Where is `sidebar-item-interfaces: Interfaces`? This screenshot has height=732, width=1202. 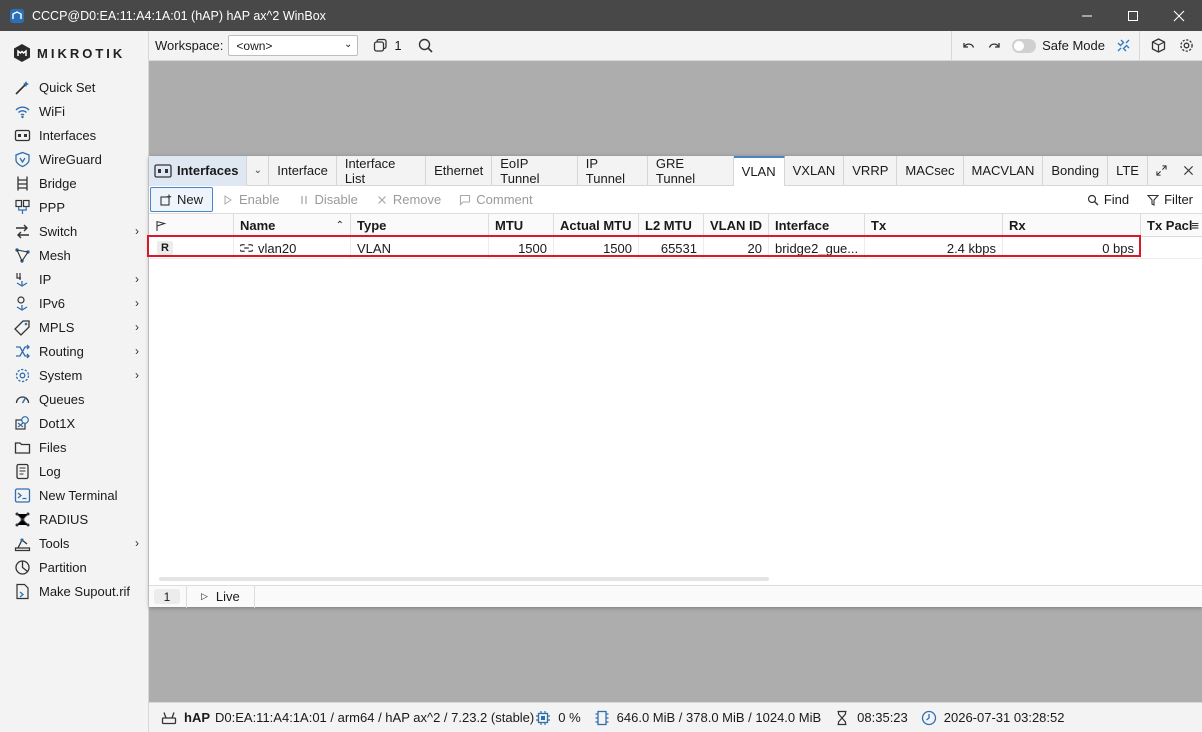 sidebar-item-interfaces: Interfaces is located at coordinates (74, 135).